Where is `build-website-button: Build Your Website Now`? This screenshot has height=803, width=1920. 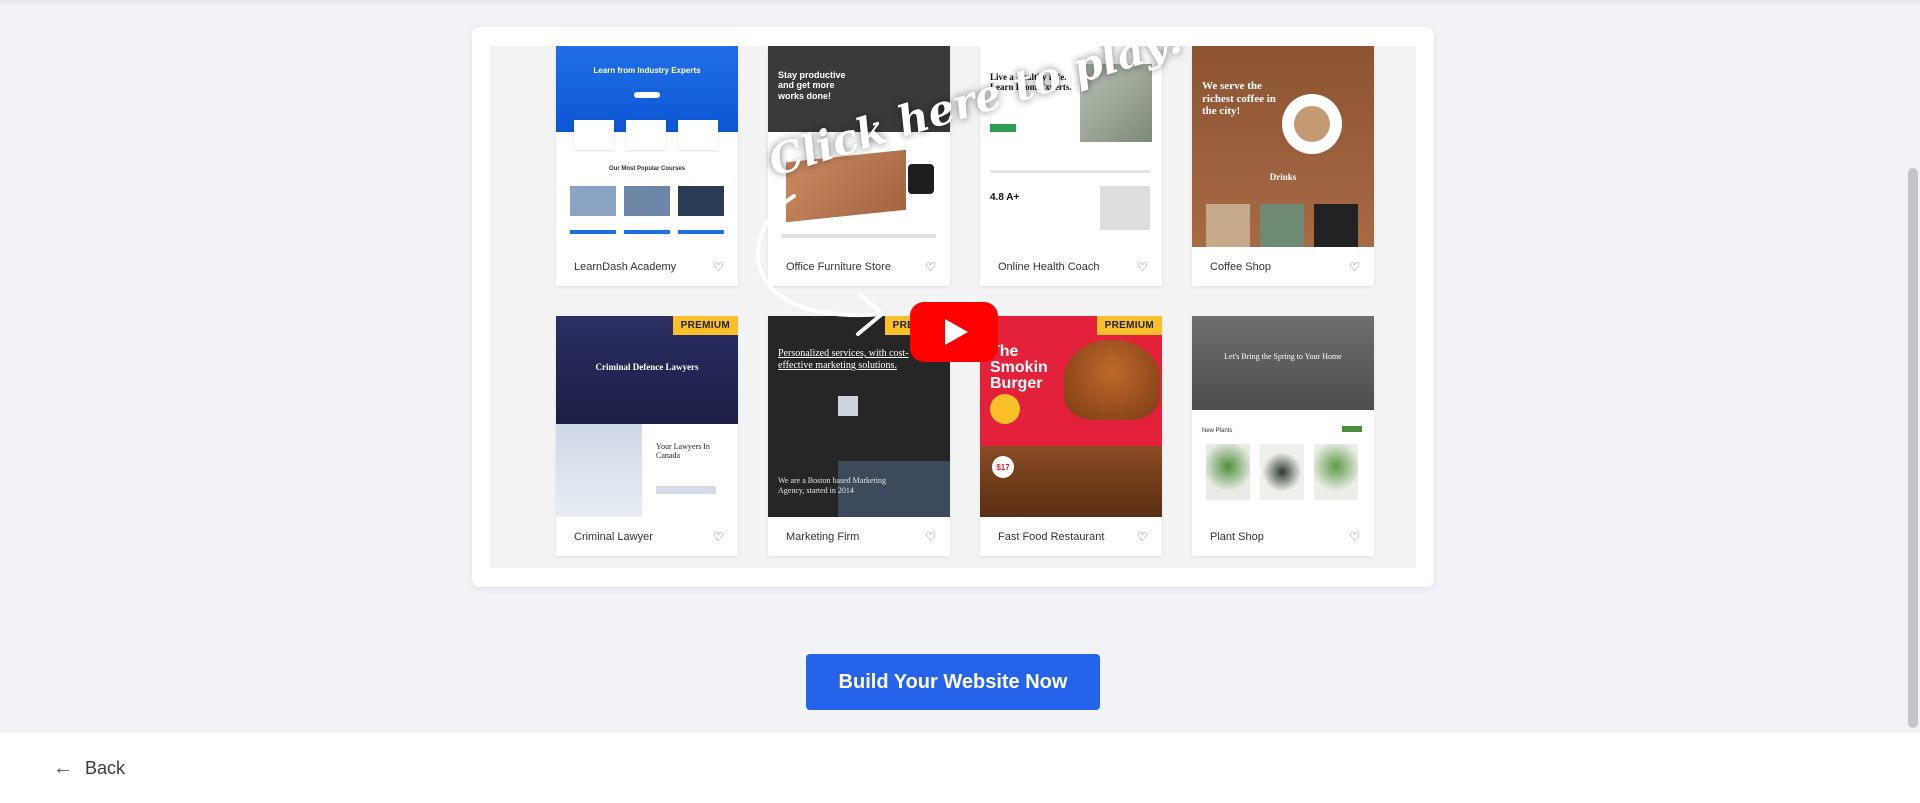
build-website-button: Build Your Website Now is located at coordinates (953, 682).